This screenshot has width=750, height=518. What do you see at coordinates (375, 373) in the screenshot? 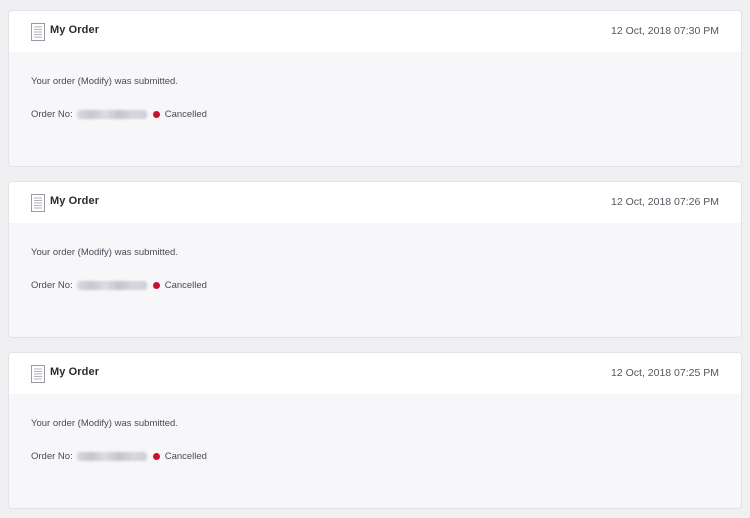
I see `order-card-header: My Order 12 Oct, 2018 07:25 PM` at bounding box center [375, 373].